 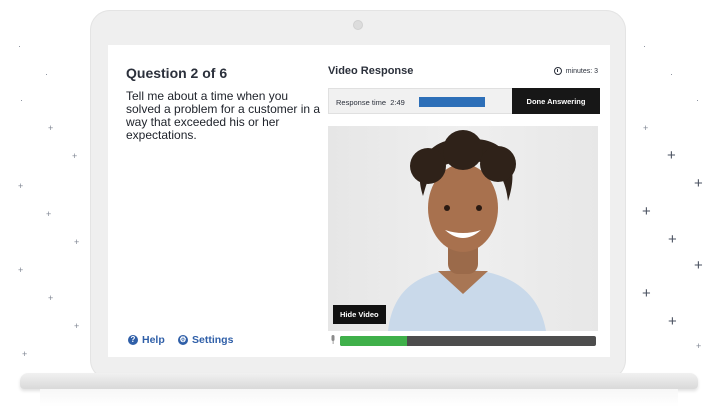 I want to click on audio-level-fill, so click(x=373, y=341).